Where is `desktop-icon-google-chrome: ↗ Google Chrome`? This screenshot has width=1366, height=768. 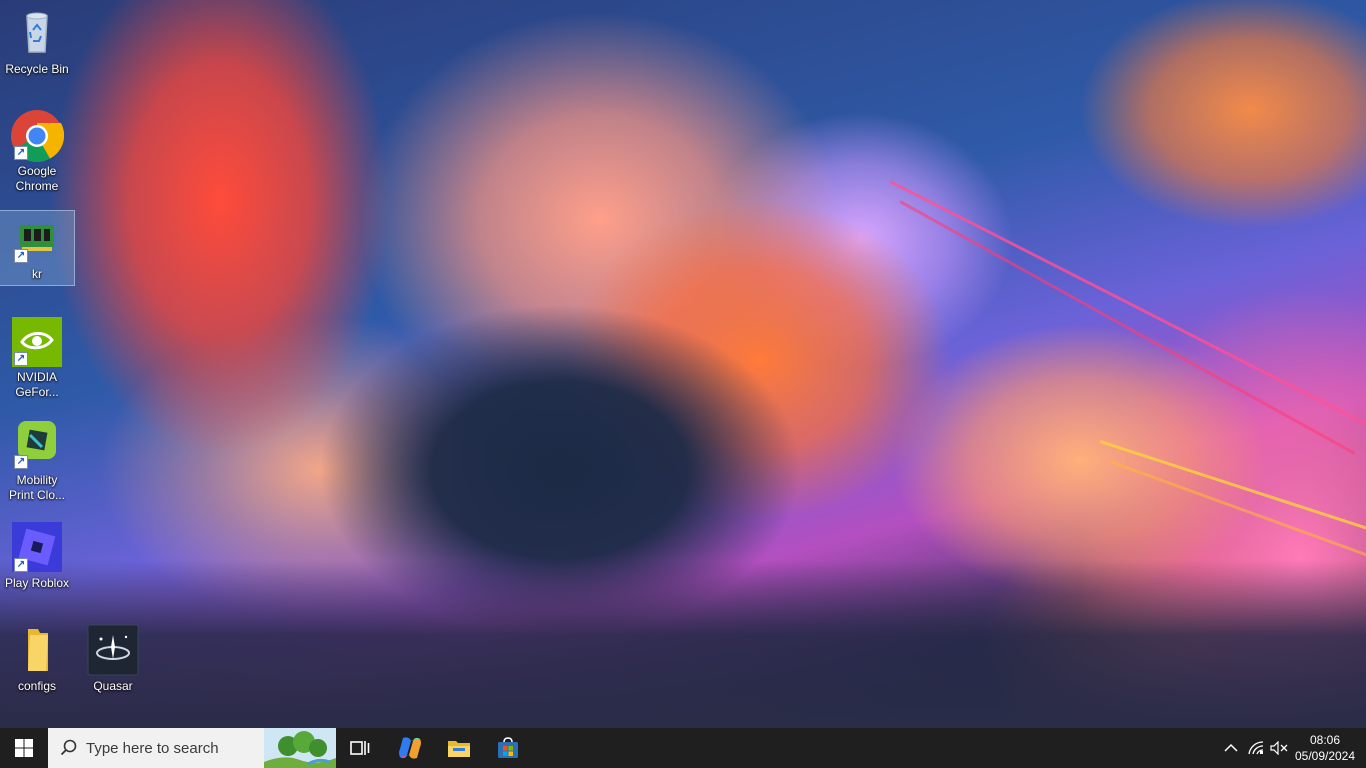
desktop-icon-google-chrome: ↗ Google Chrome is located at coordinates (37, 151).